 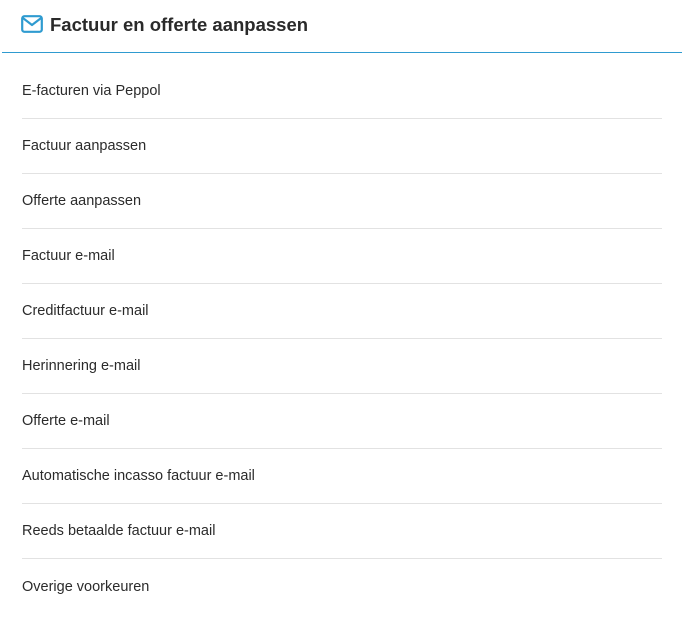 I want to click on menu-item-edit-quote: Offerte aanpassen, so click(x=342, y=201).